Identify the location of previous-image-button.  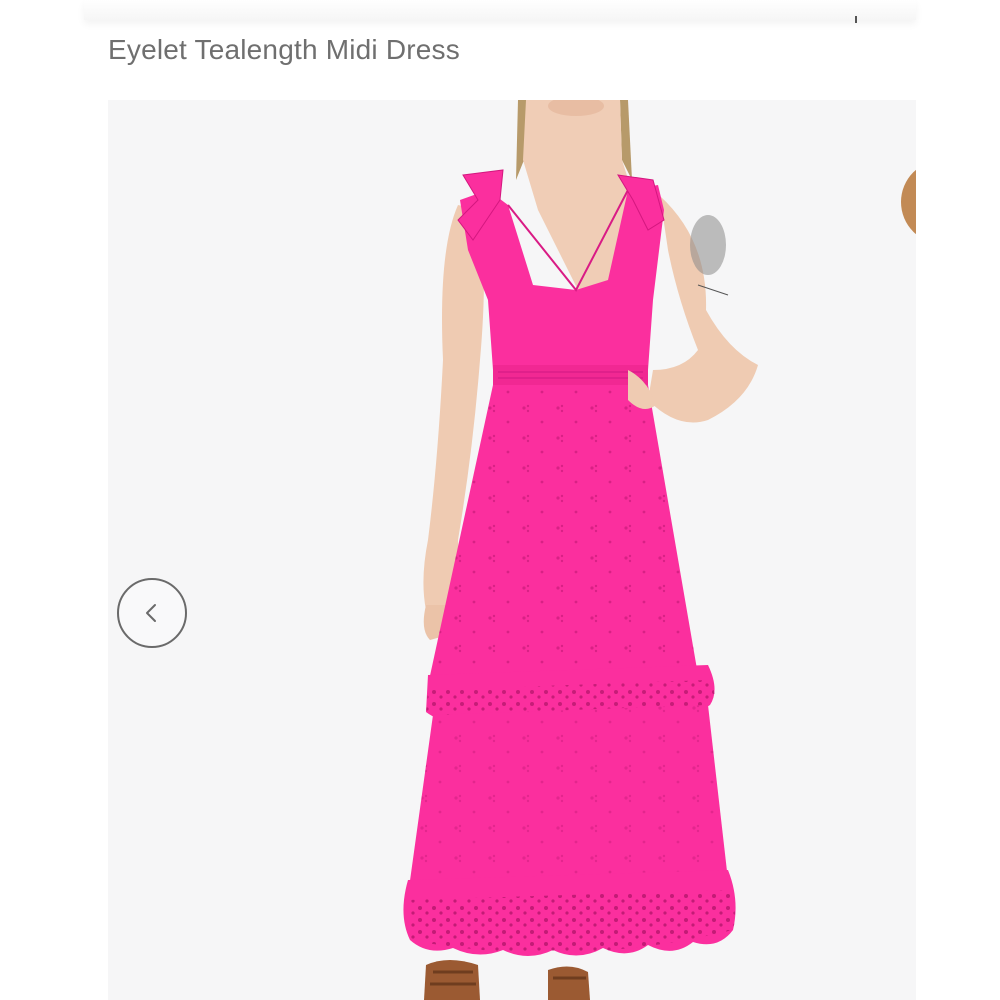
(152, 613).